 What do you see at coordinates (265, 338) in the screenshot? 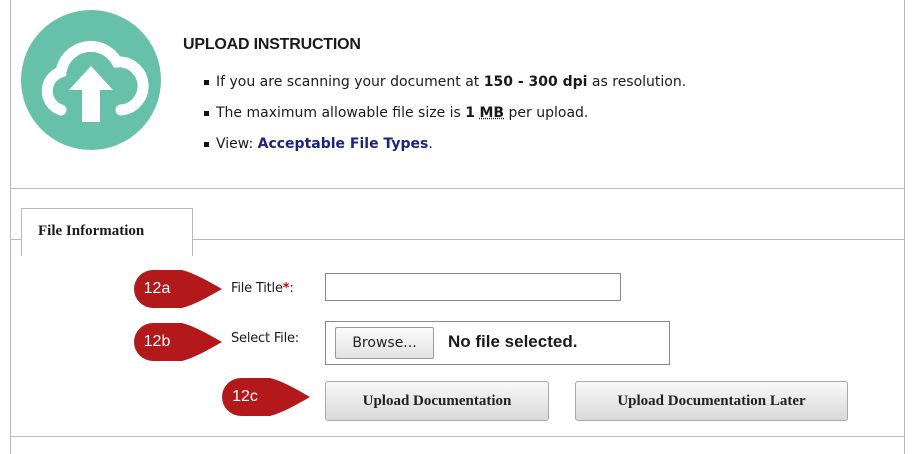
I see `select-file-label: Select File:` at bounding box center [265, 338].